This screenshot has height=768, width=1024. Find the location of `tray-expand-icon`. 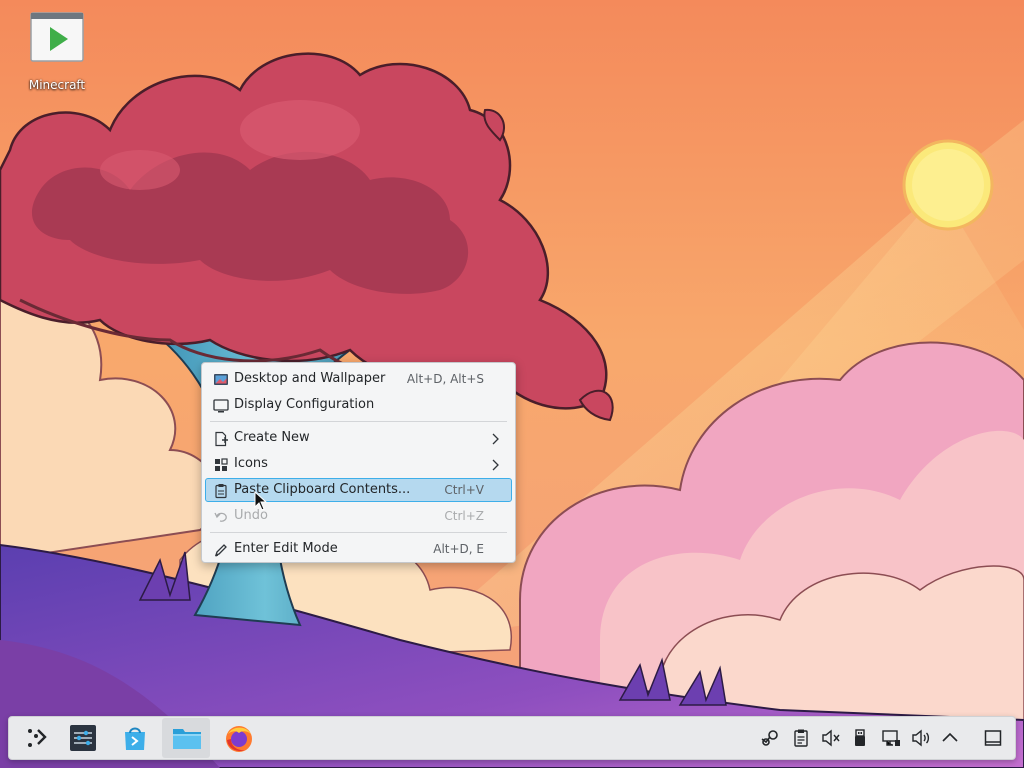

tray-expand-icon is located at coordinates (950, 737).